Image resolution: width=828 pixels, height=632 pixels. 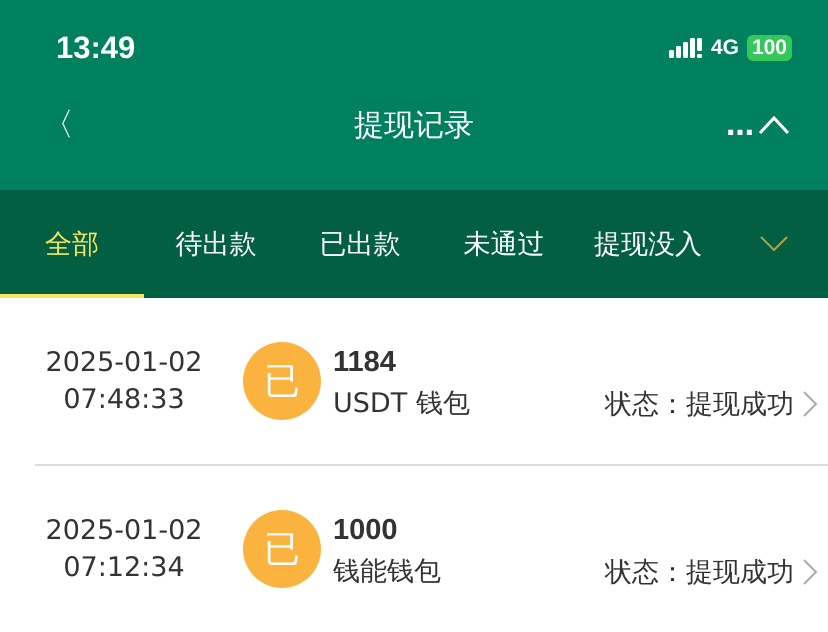 What do you see at coordinates (216, 244) in the screenshot?
I see `filter-tab: 待出款` at bounding box center [216, 244].